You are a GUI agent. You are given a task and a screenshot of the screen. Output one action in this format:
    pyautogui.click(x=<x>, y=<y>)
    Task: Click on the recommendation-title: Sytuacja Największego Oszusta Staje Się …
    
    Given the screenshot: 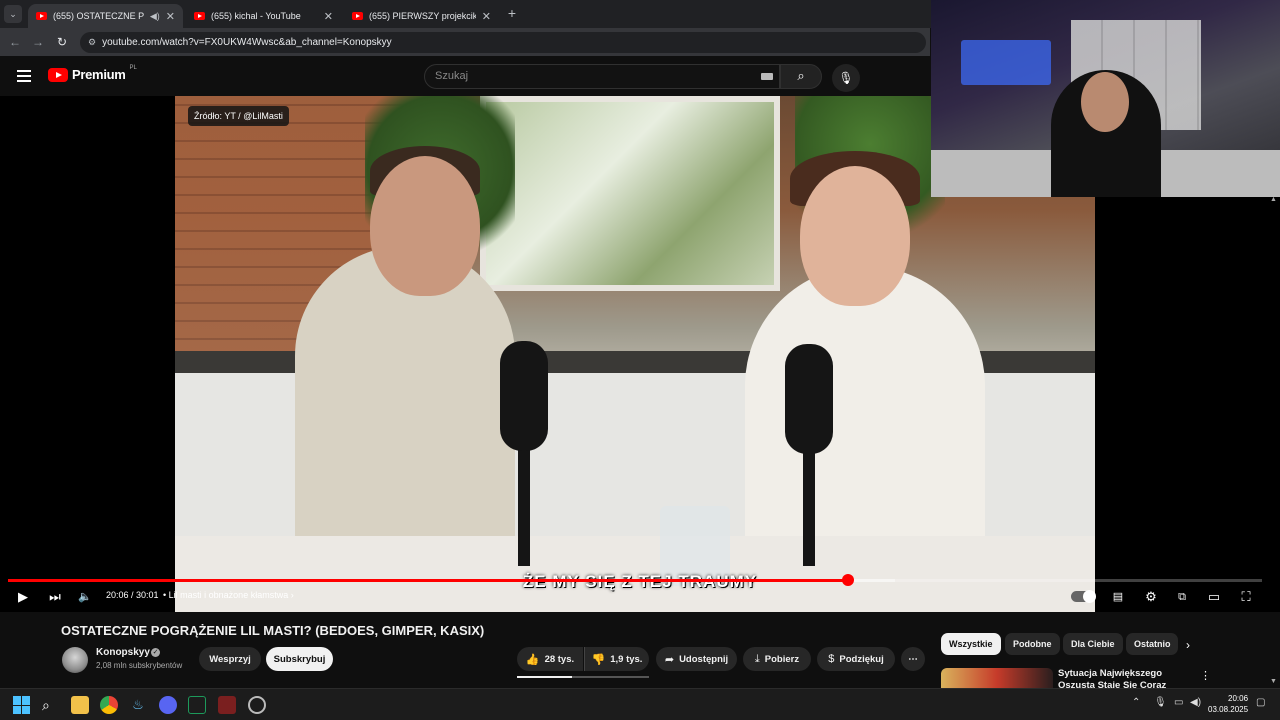 What is the action you would take?
    pyautogui.click(x=1128, y=679)
    